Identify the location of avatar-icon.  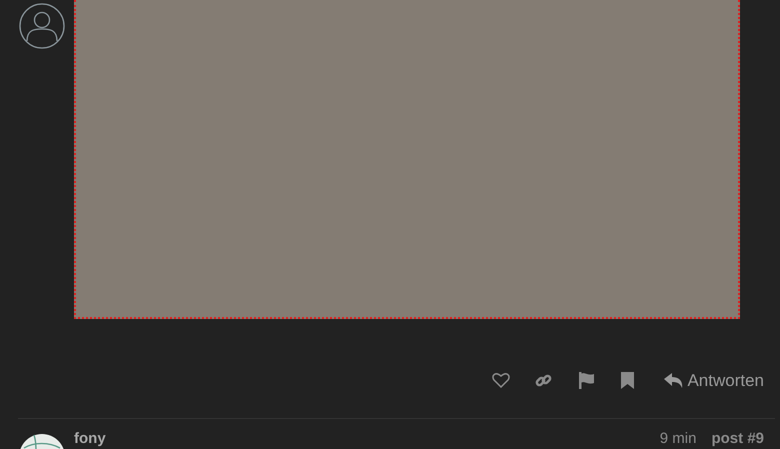
(42, 26).